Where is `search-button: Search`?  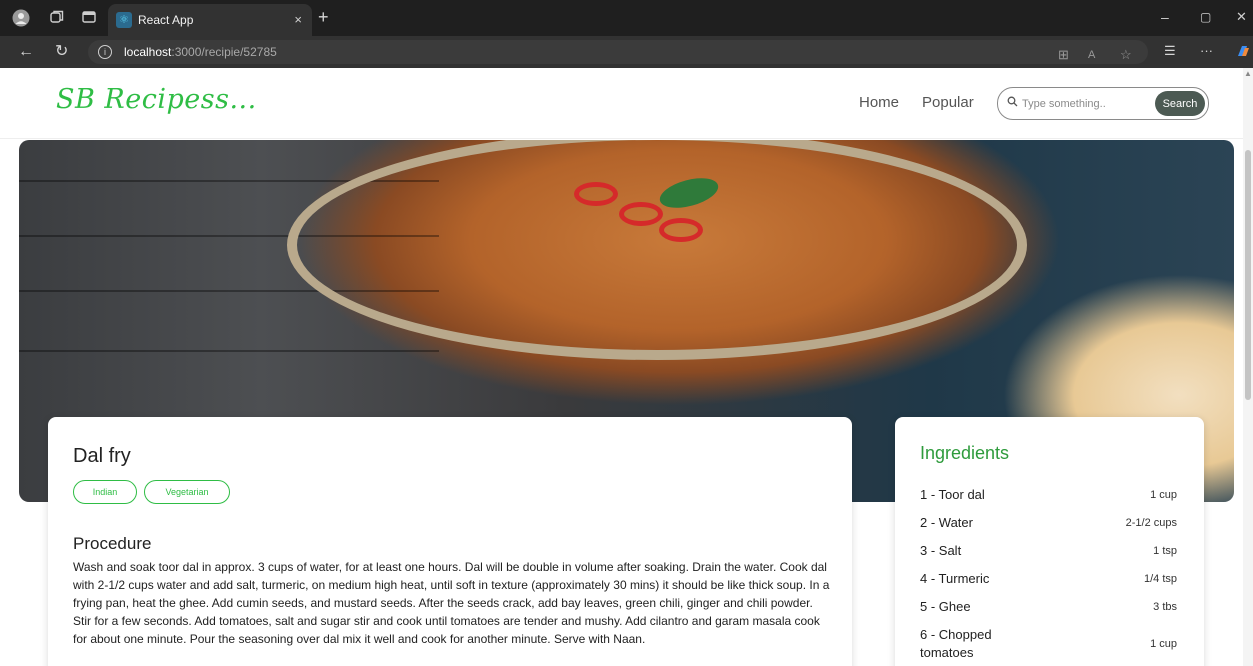 search-button: Search is located at coordinates (1180, 103).